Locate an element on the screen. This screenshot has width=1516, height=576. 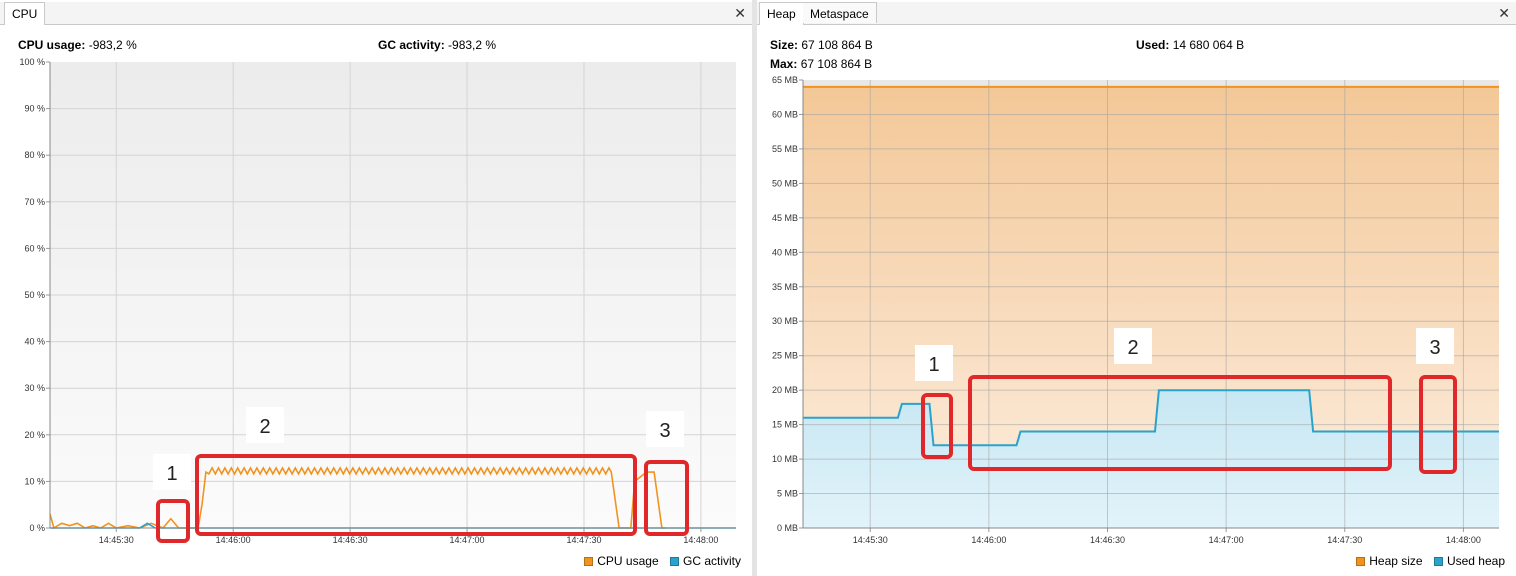
y-tick-label: 45 MB is located at coordinates (785, 218).